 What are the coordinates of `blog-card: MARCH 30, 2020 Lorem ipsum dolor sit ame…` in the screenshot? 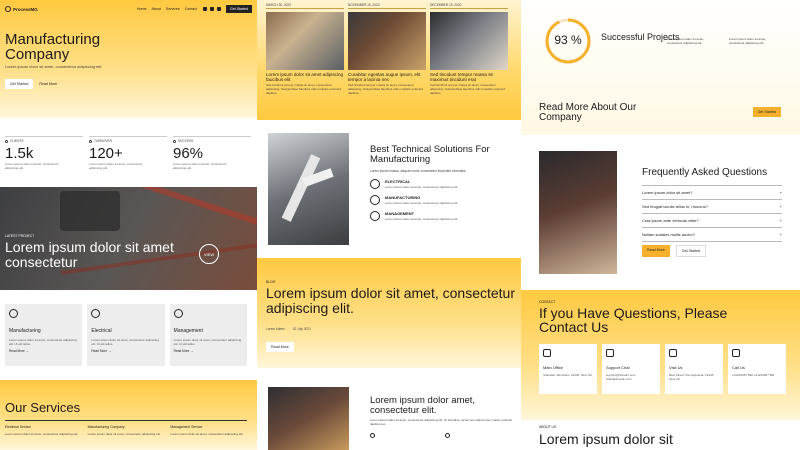 It's located at (305, 49).